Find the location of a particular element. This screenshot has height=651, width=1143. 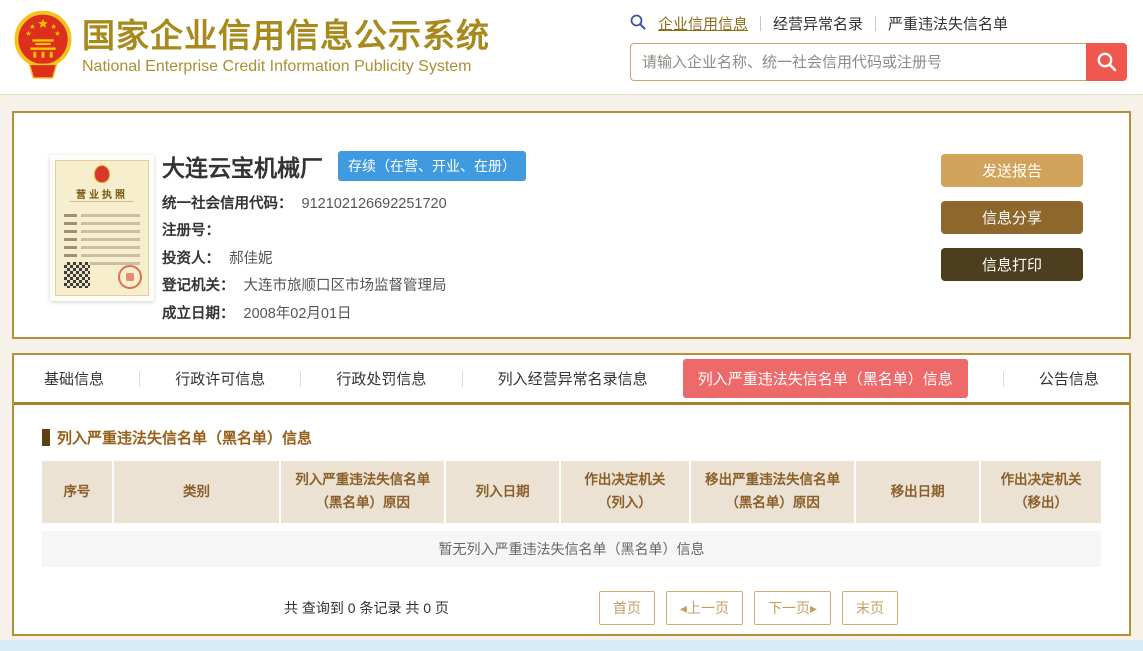

tab-administrative-penalty: 行政处罚信息 is located at coordinates (381, 378).